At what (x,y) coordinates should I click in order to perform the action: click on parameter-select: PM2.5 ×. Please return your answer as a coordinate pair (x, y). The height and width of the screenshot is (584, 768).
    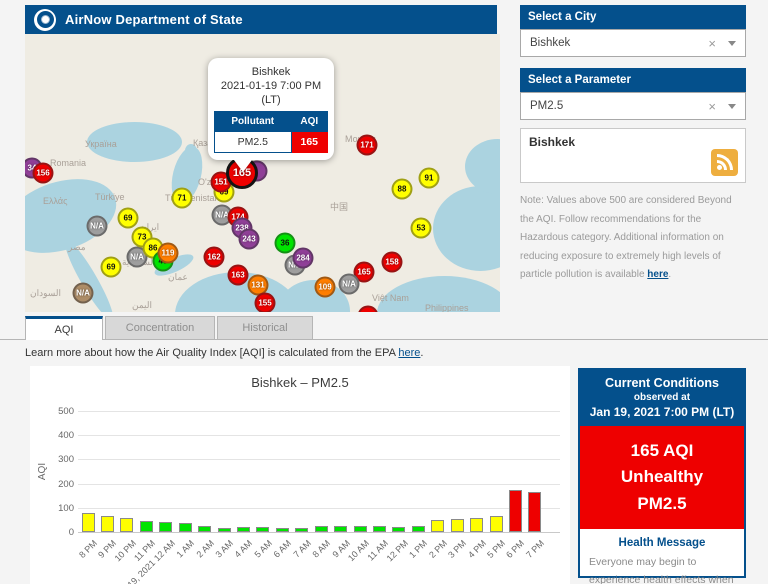
    Looking at the image, I should click on (633, 106).